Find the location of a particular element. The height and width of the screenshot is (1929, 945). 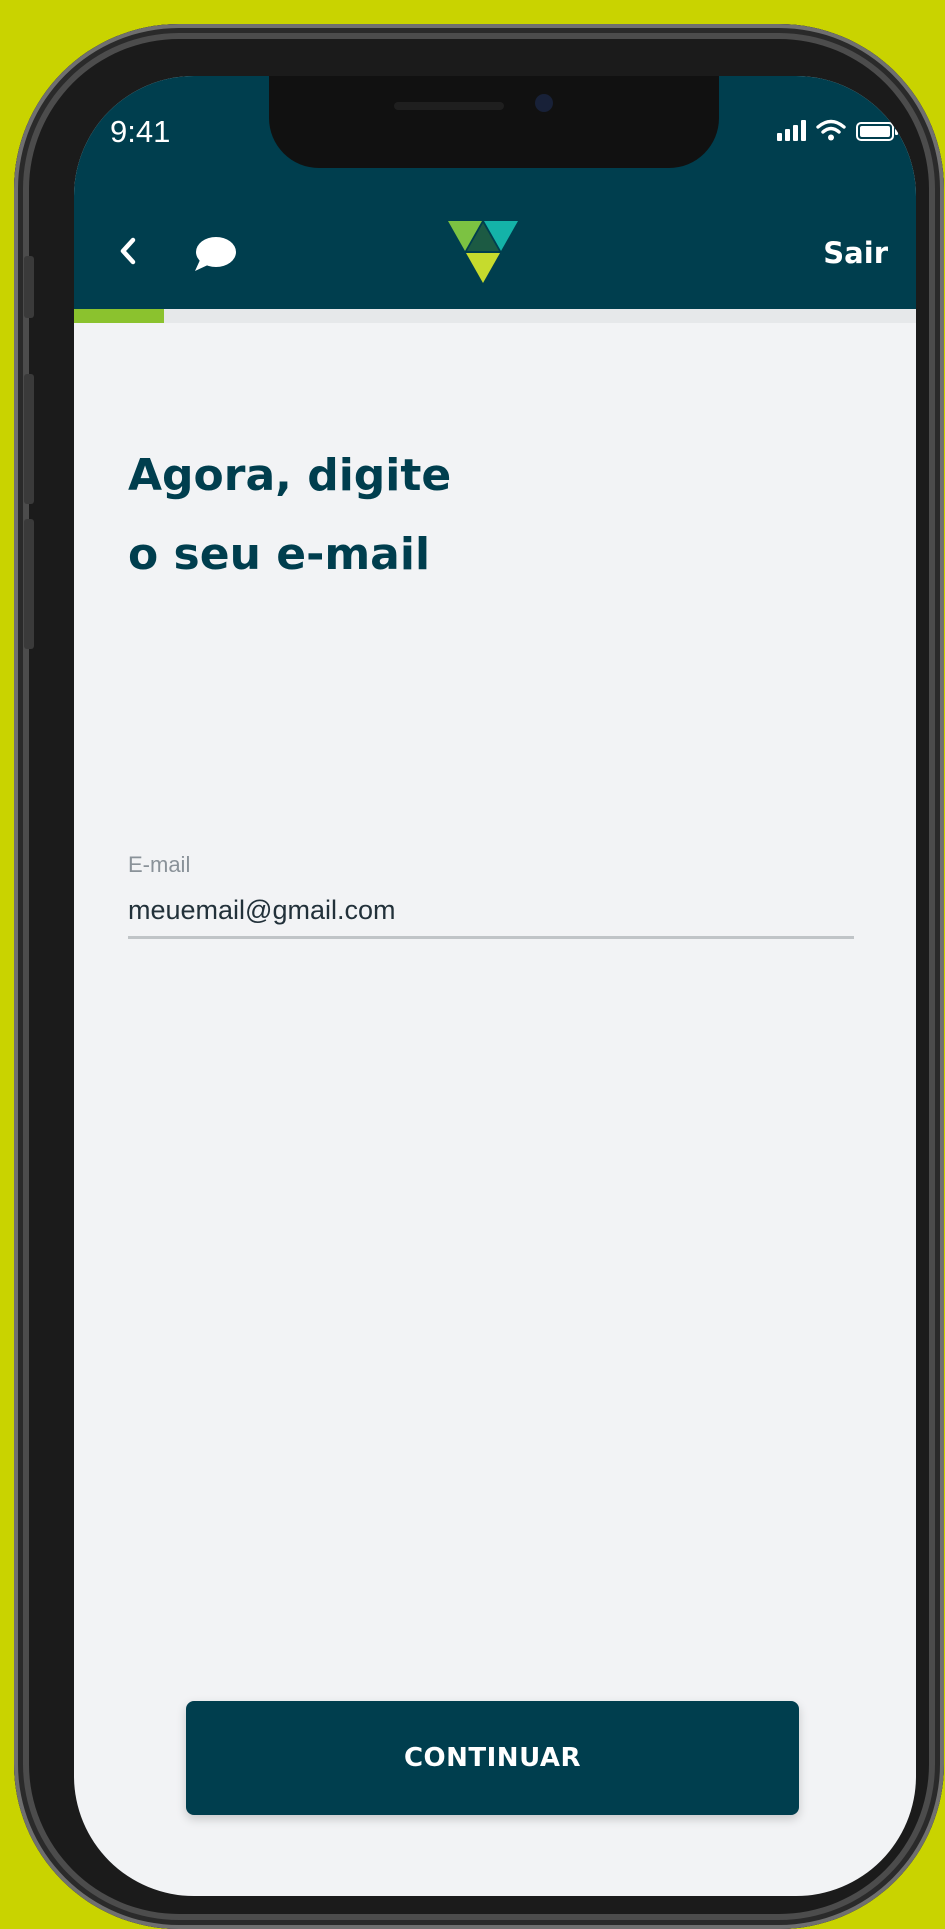

title-line-2: o seu e-mail is located at coordinates (279, 554).